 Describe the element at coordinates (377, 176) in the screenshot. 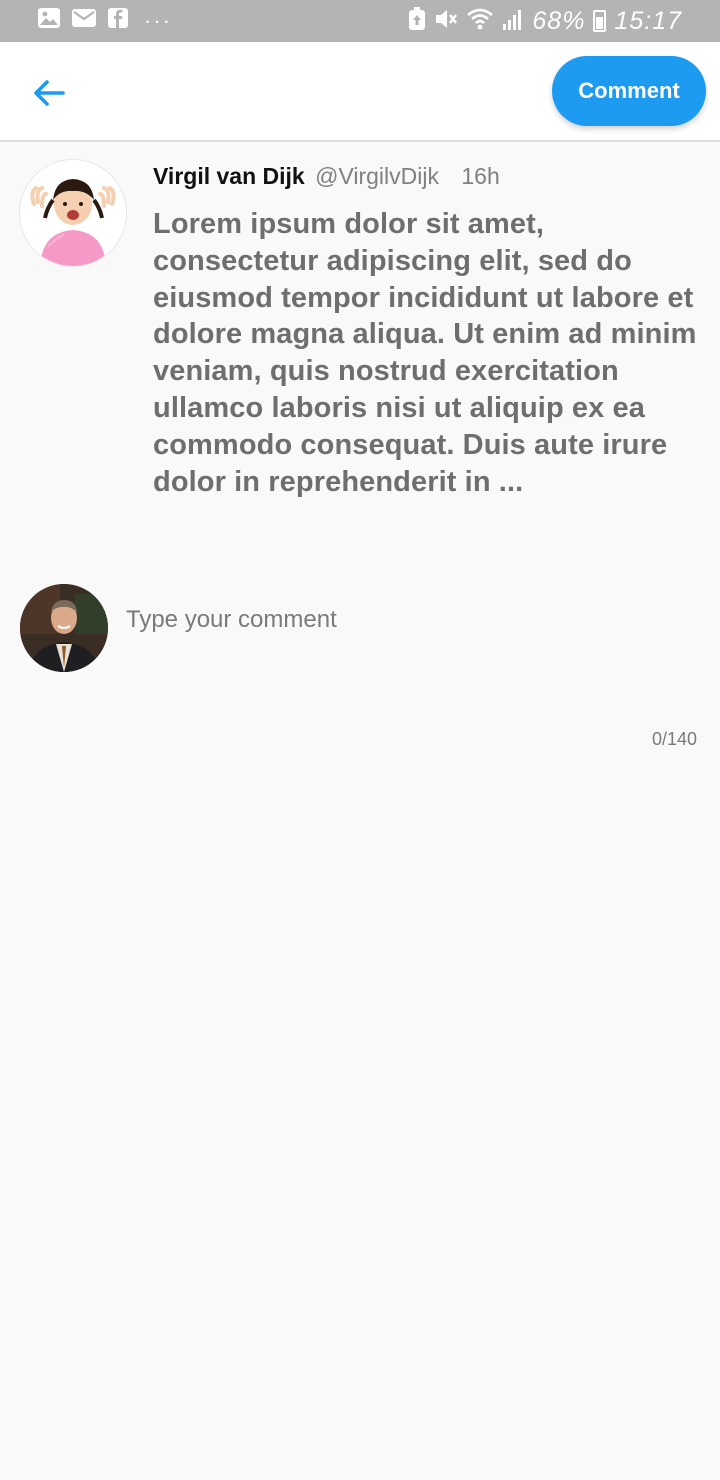

I see `author-handle: @VirgilvDijk` at that location.